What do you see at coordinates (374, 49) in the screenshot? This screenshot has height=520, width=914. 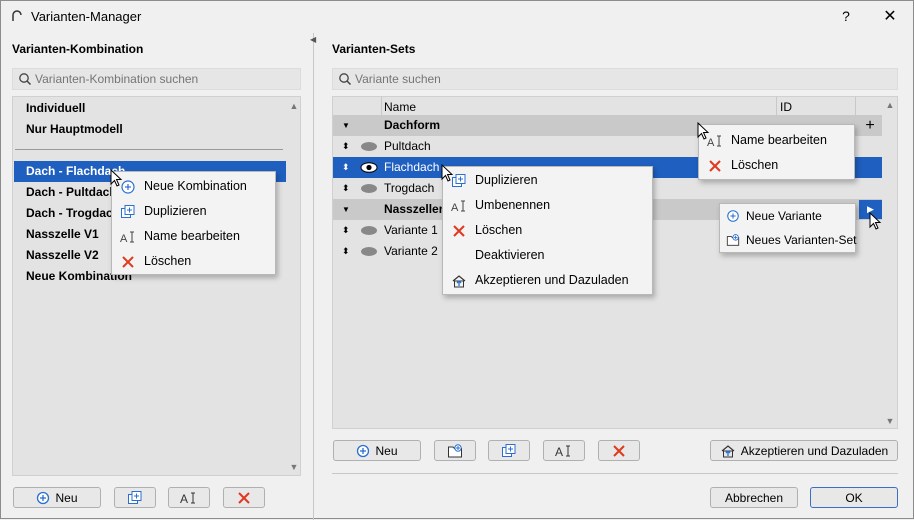 I see `right-section-title: Varianten-Sets` at bounding box center [374, 49].